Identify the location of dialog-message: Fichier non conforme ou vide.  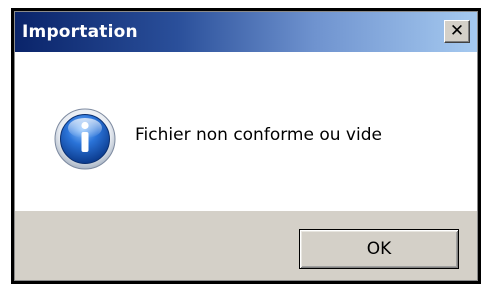
(258, 135).